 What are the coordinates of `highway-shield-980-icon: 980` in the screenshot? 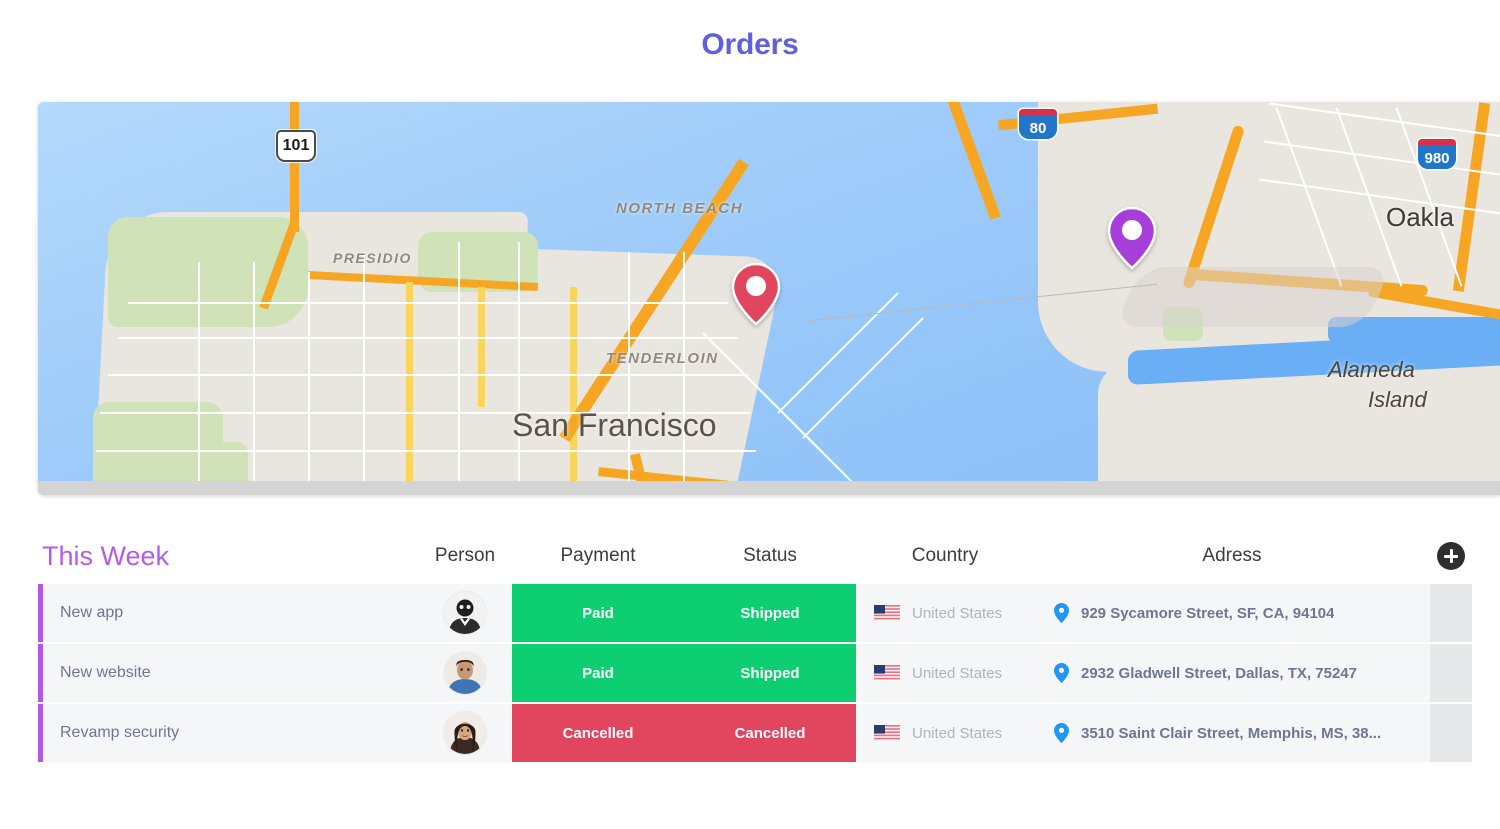 It's located at (1437, 154).